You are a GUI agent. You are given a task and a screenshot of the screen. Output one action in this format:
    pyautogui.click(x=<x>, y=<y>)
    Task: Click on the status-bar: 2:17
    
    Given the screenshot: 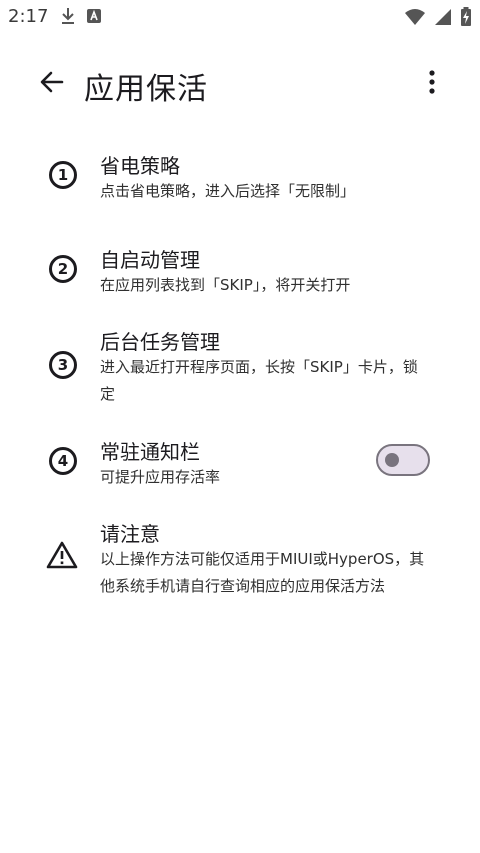 What is the action you would take?
    pyautogui.click(x=240, y=17)
    